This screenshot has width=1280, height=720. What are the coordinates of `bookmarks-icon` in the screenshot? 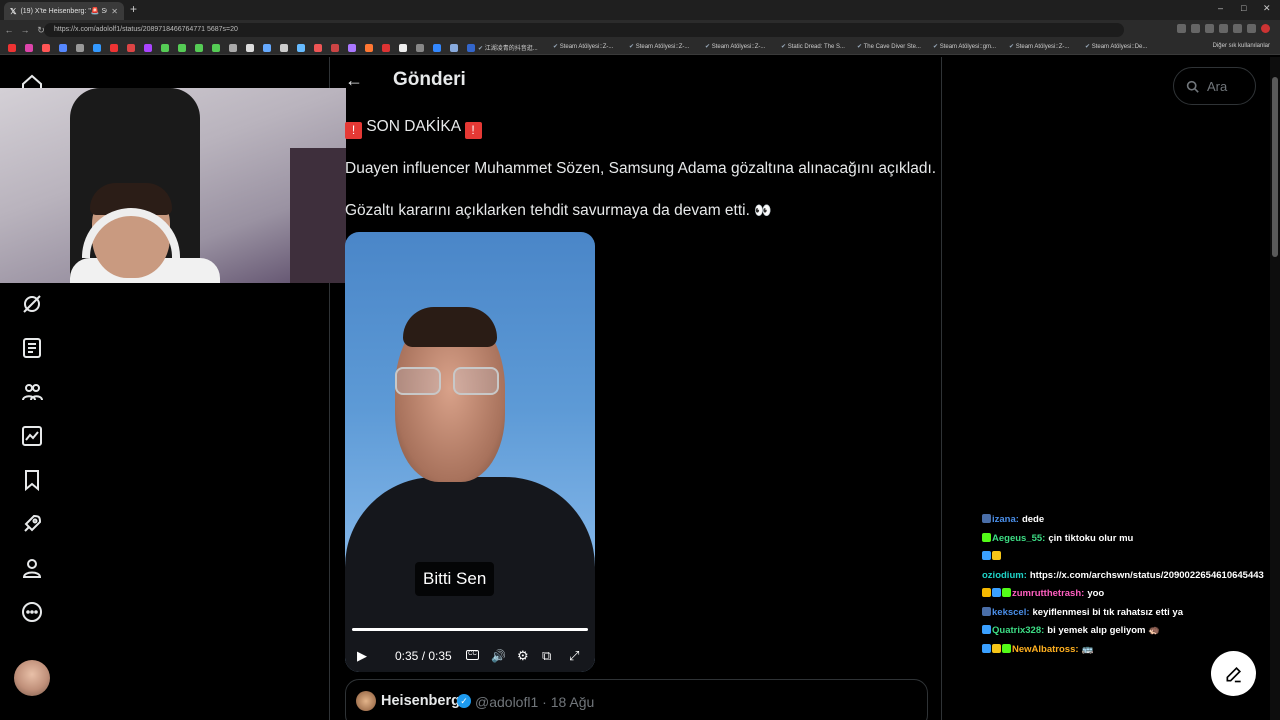 It's located at (32, 480).